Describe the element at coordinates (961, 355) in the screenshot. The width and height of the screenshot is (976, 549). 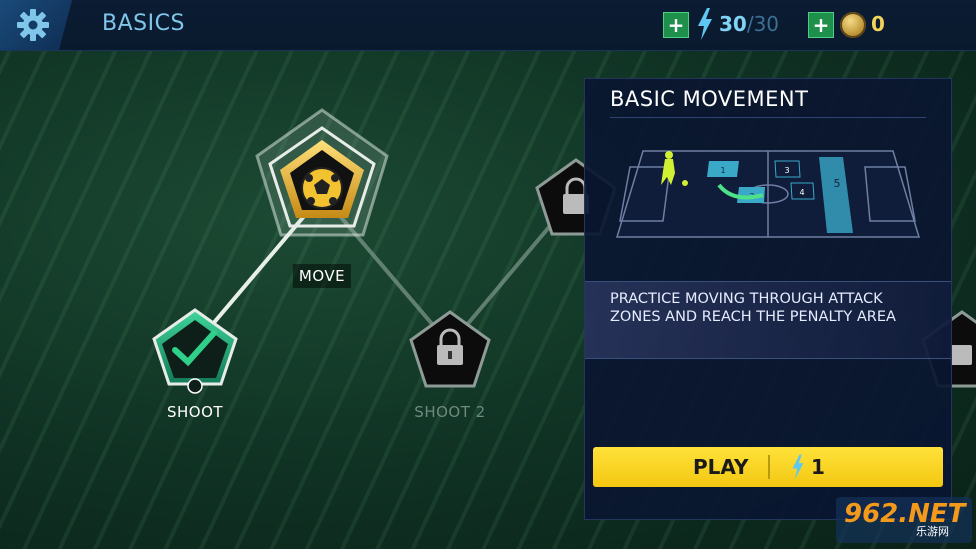
I see `lock-icon` at that location.